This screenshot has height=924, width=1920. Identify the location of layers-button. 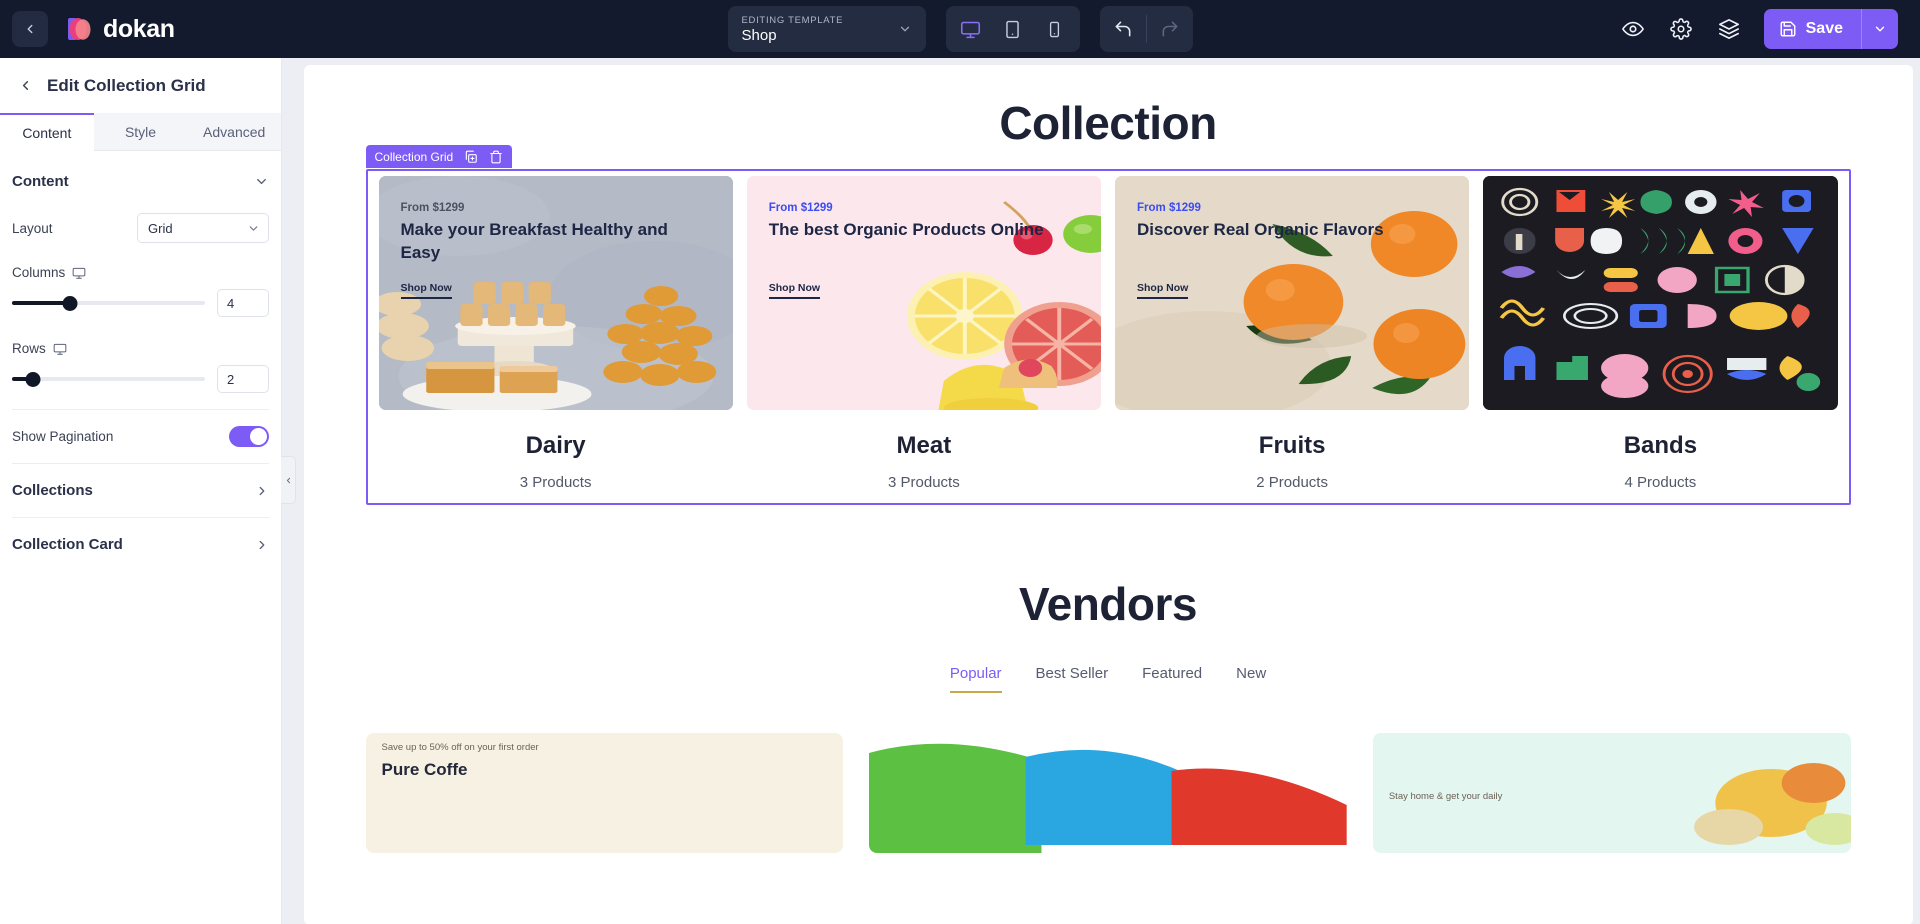
(1729, 29).